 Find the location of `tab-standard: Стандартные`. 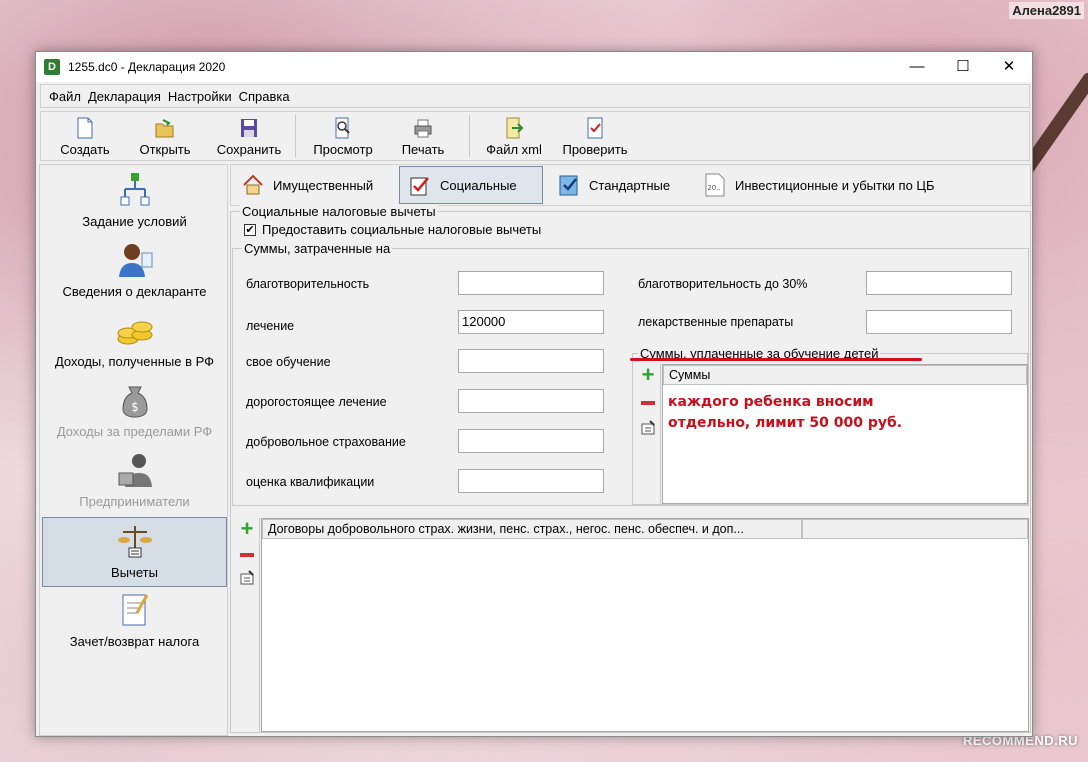

tab-standard: Стандартные is located at coordinates (619, 185).